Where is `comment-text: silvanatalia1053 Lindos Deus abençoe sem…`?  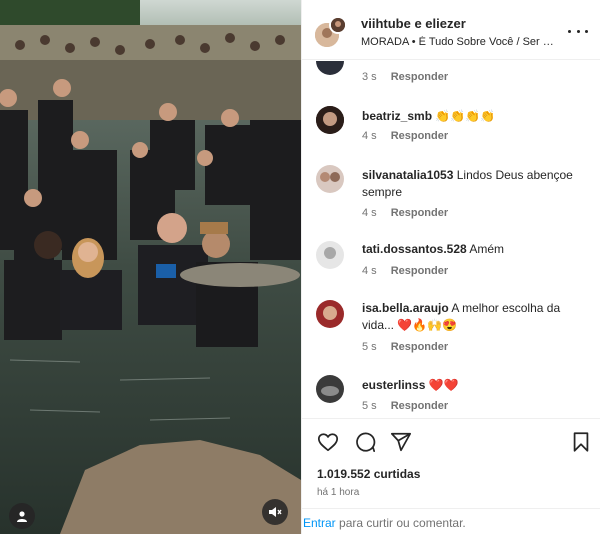
comment-text: silvanatalia1053 Lindos Deus abençoe sem… is located at coordinates (477, 184).